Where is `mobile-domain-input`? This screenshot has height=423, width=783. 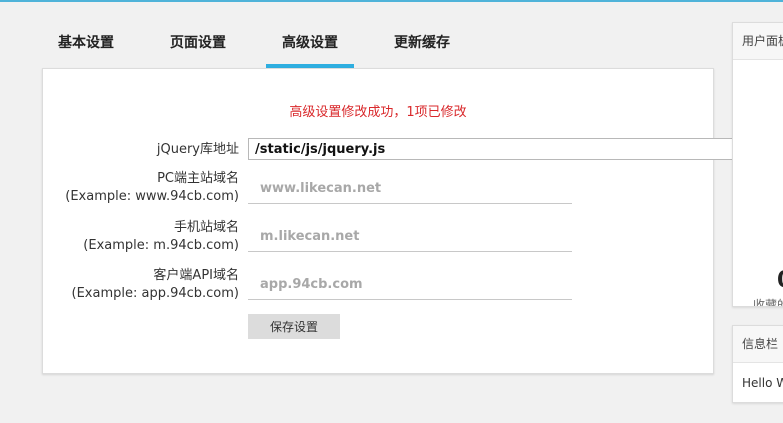
mobile-domain-input is located at coordinates (410, 237).